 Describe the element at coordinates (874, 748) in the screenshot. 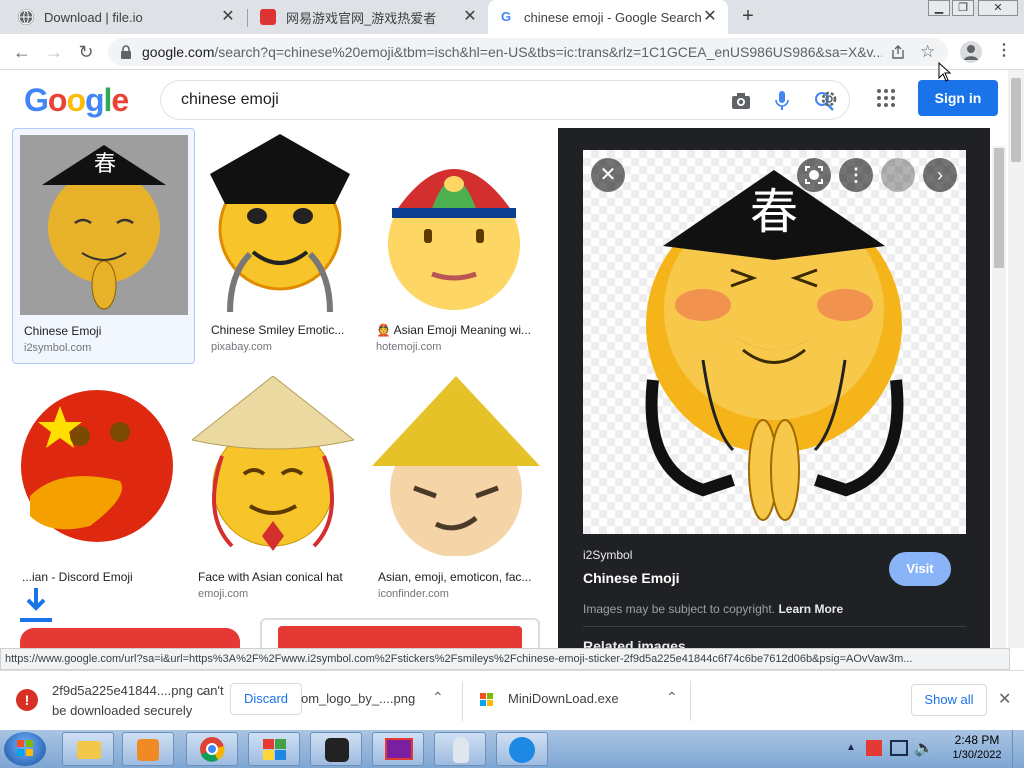

I see `tray-flag-icon` at that location.